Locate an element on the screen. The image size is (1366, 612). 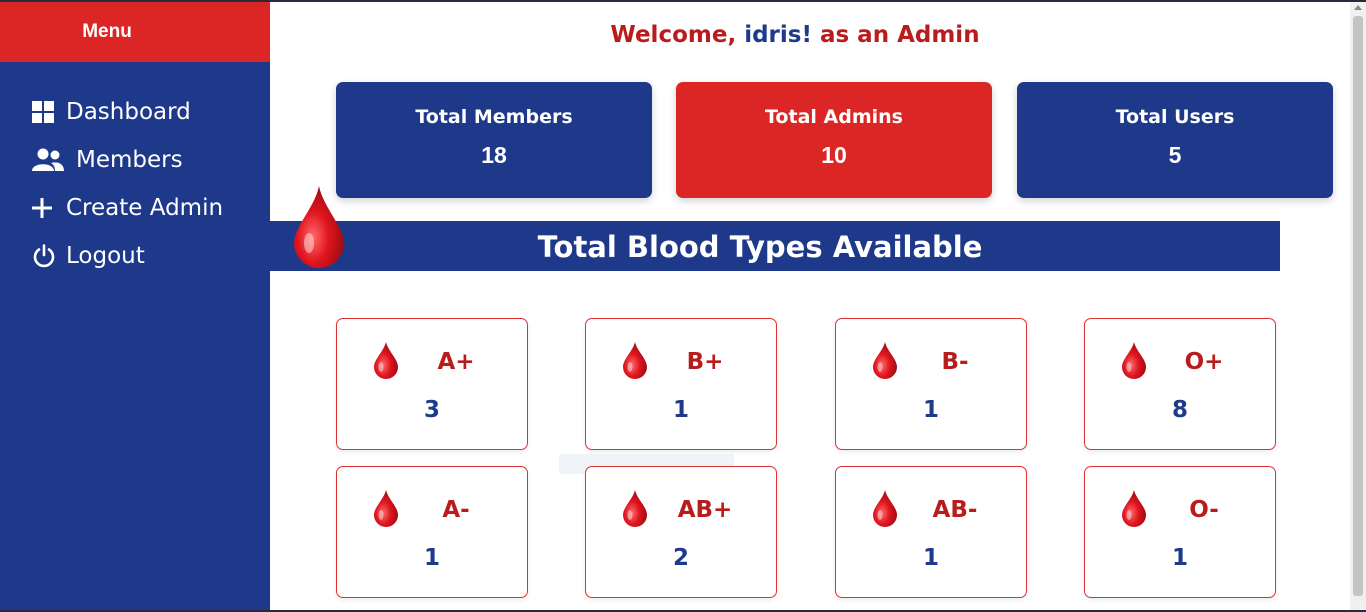
sidebar-item-logout: Logout is located at coordinates (135, 256).